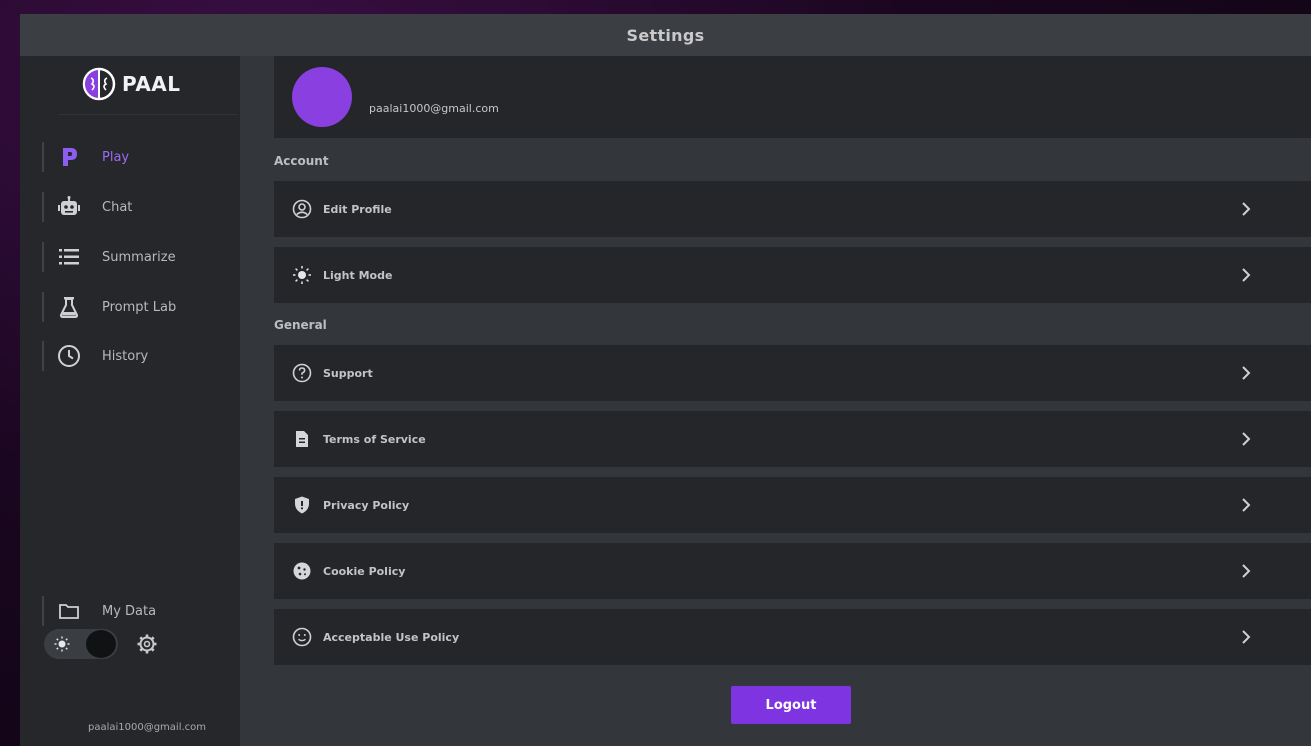  What do you see at coordinates (129, 611) in the screenshot?
I see `sidebar-item-label: My Data` at bounding box center [129, 611].